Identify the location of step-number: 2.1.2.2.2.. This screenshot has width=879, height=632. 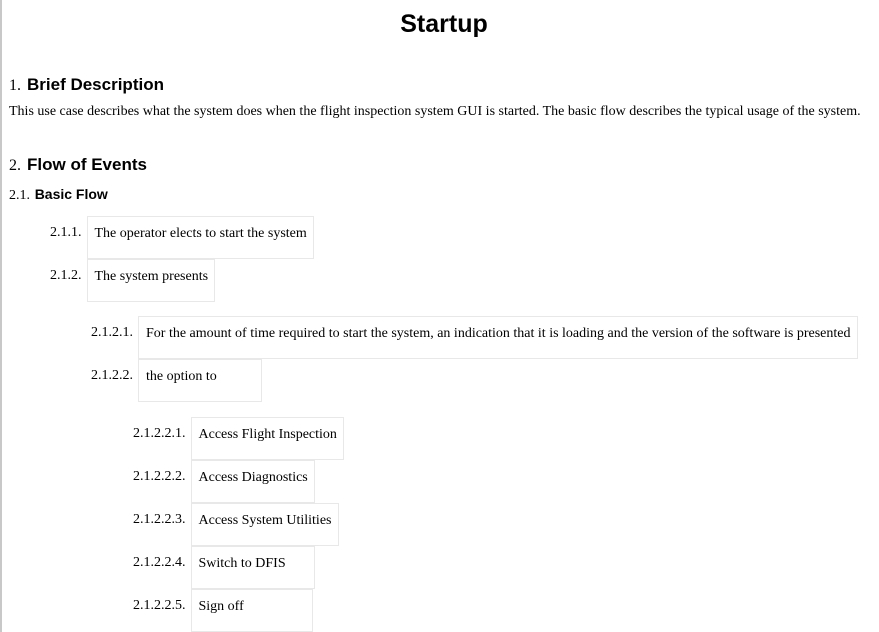
(159, 476).